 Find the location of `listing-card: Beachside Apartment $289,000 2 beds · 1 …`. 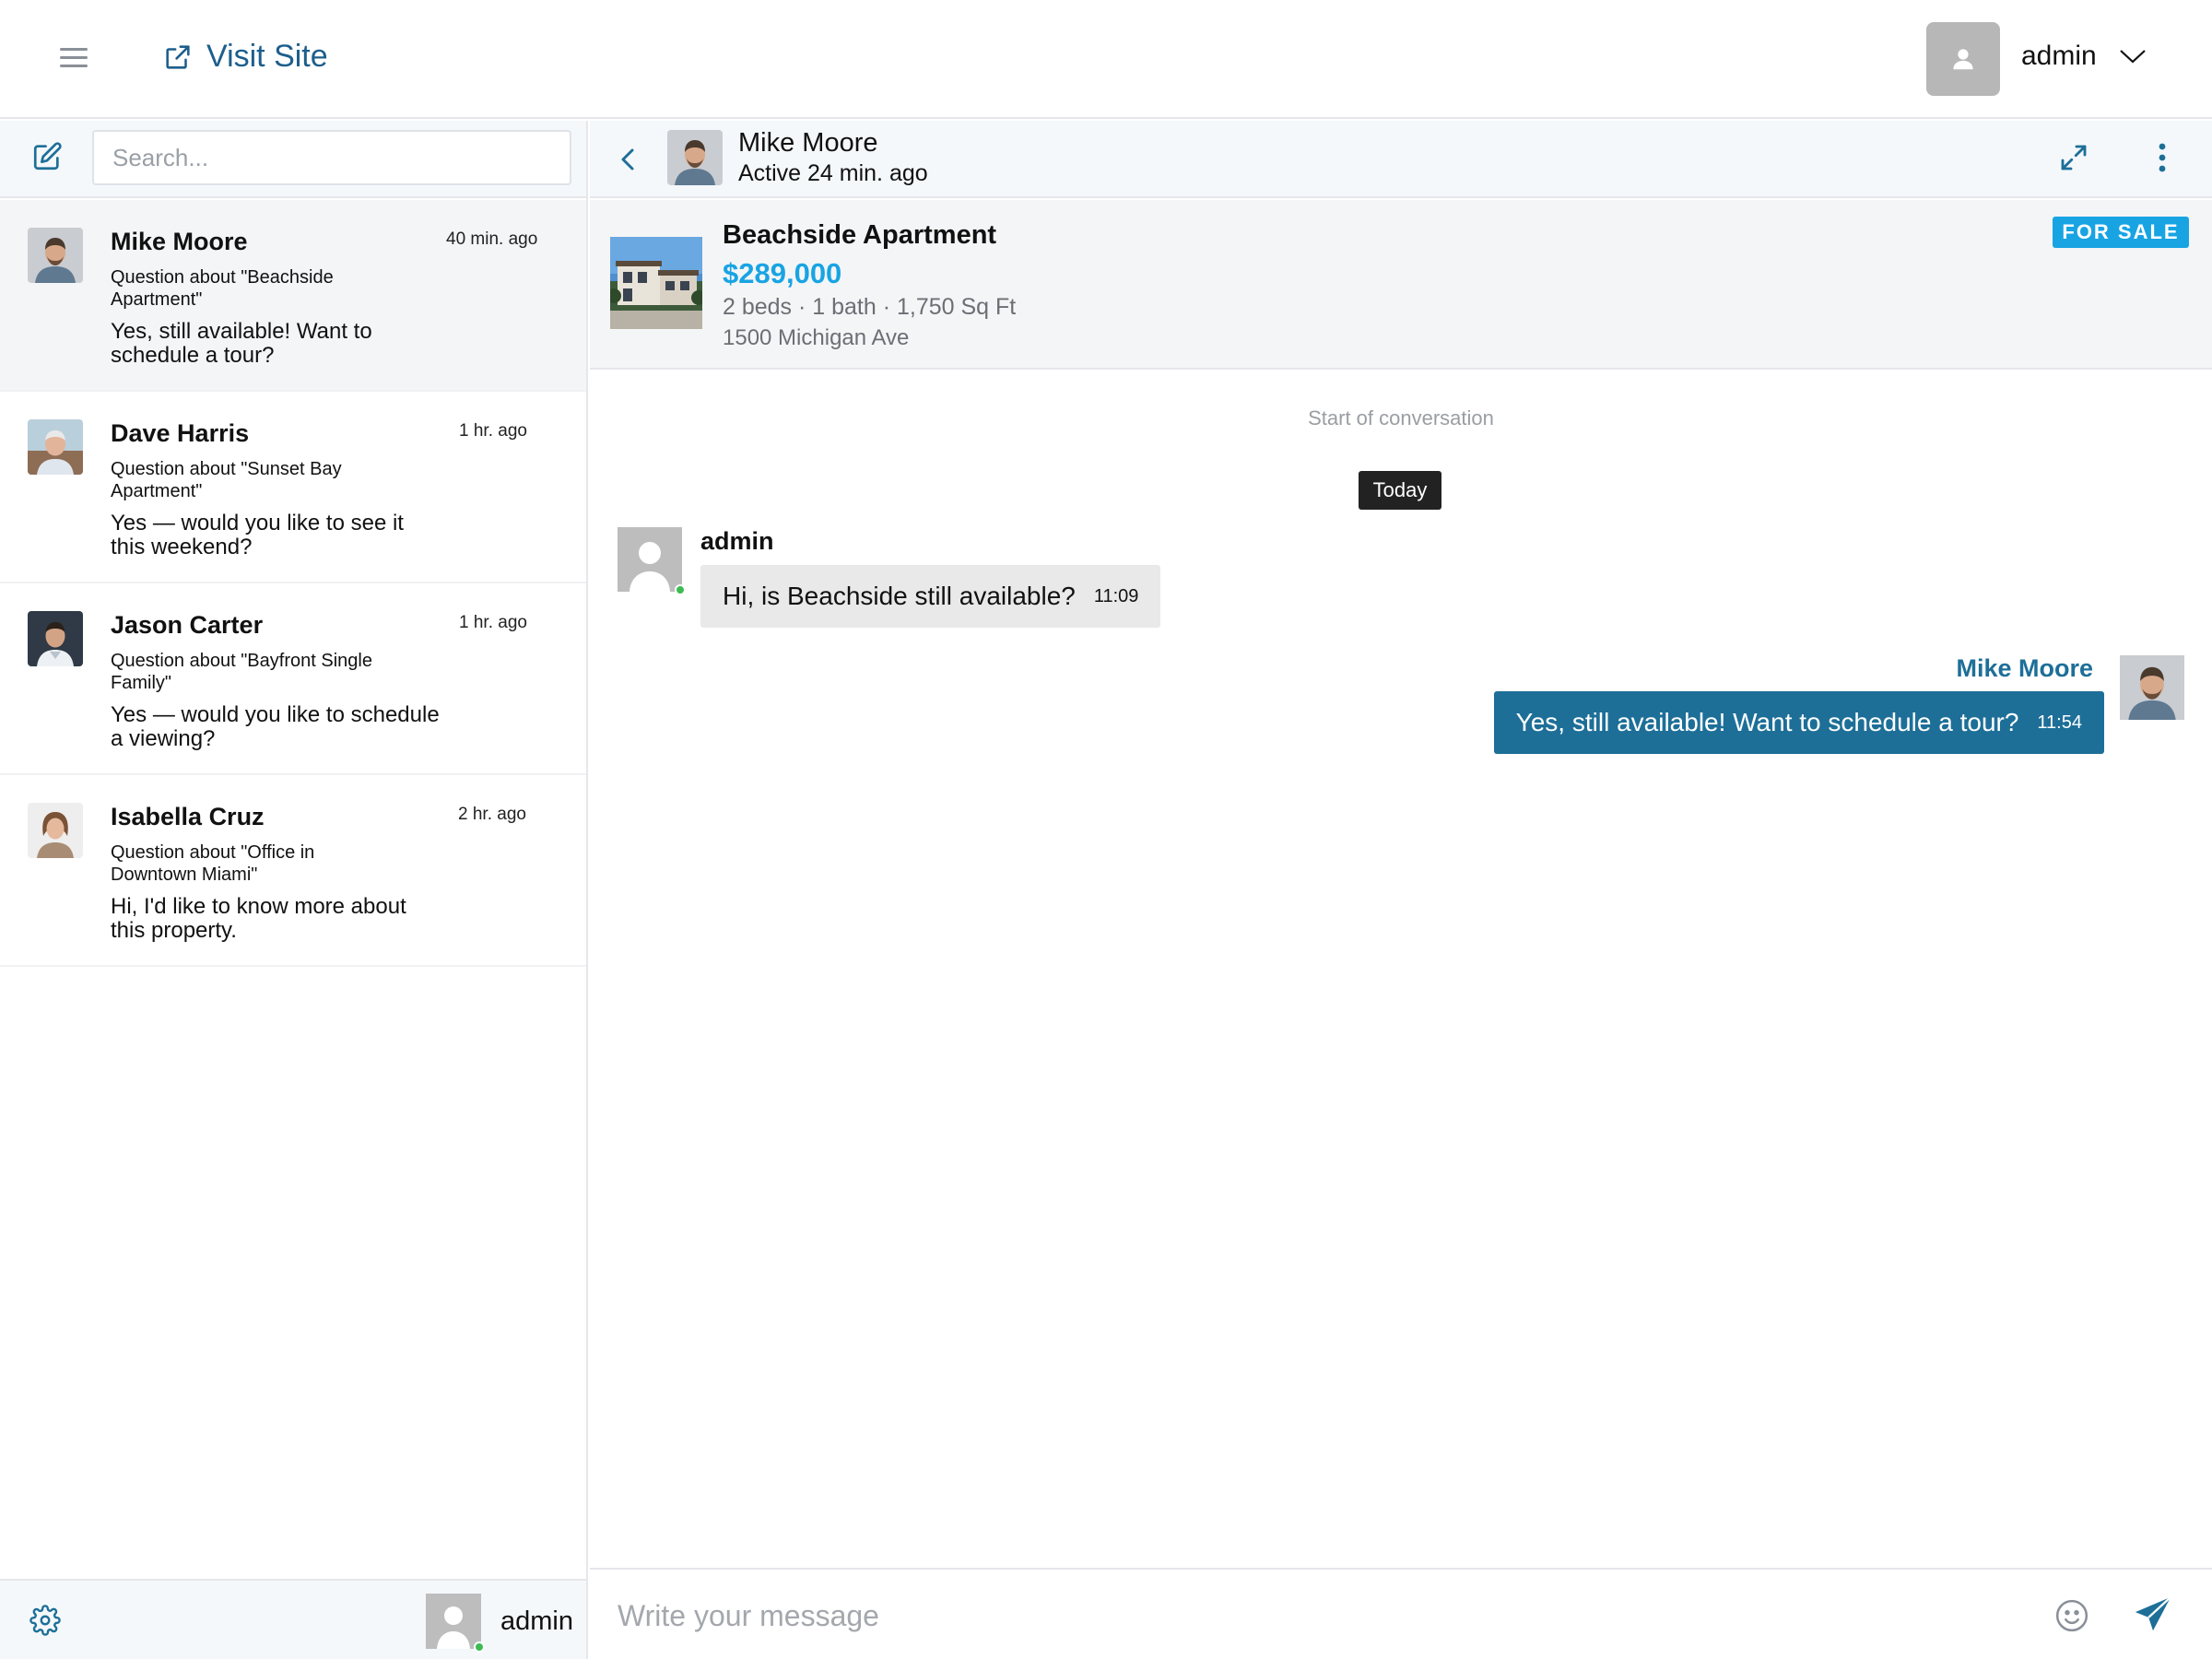

listing-card: Beachside Apartment $289,000 2 beds · 1 … is located at coordinates (1401, 285).